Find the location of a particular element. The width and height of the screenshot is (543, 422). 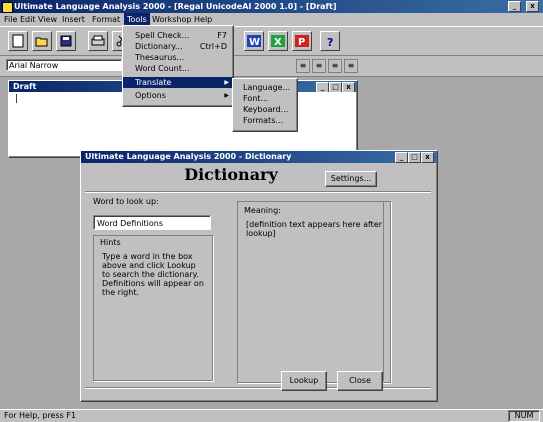

green-x-icon: X is located at coordinates (278, 41).